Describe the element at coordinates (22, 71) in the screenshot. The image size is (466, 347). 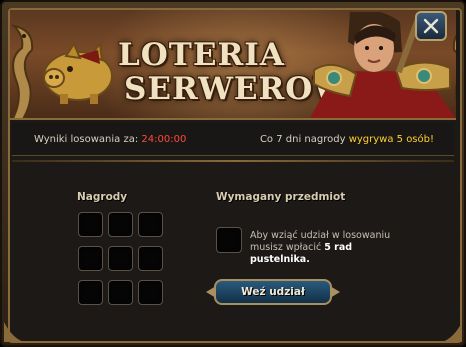
I see `dragon-ornament-left-icon` at that location.